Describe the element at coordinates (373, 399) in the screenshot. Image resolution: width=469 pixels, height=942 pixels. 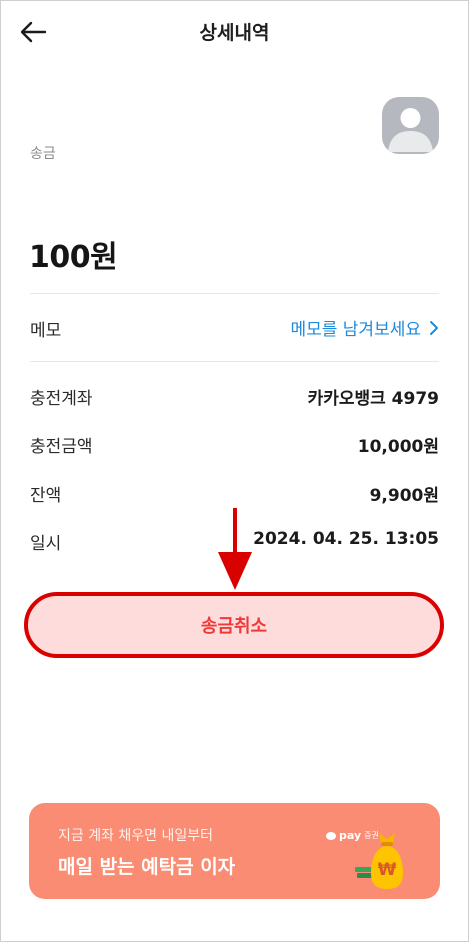
I see `detail-value: 카카오뱅크 4979` at that location.